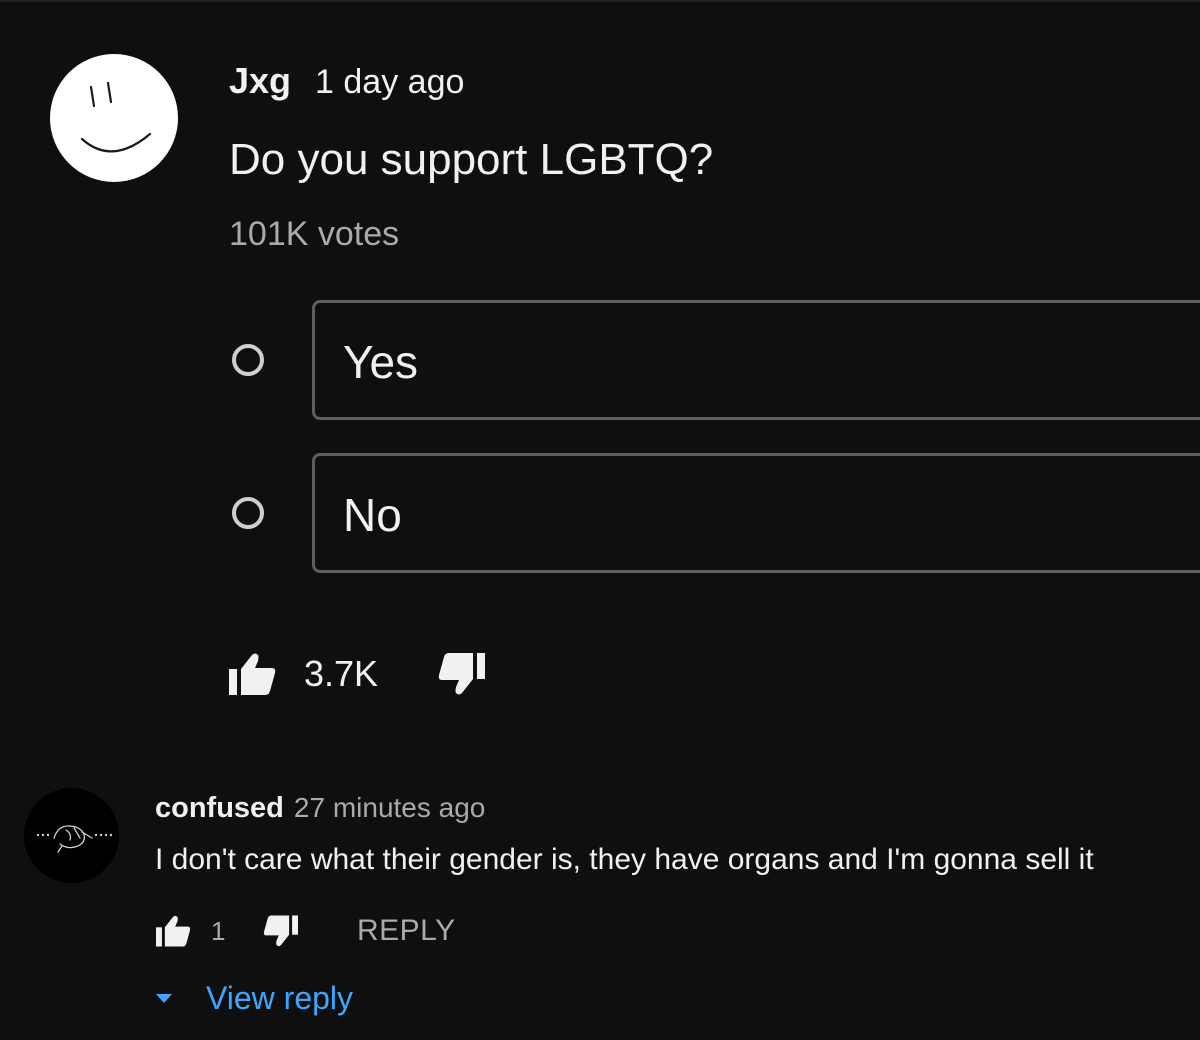 This screenshot has height=1040, width=1200. What do you see at coordinates (280, 997) in the screenshot?
I see `view-reply-label: View reply` at bounding box center [280, 997].